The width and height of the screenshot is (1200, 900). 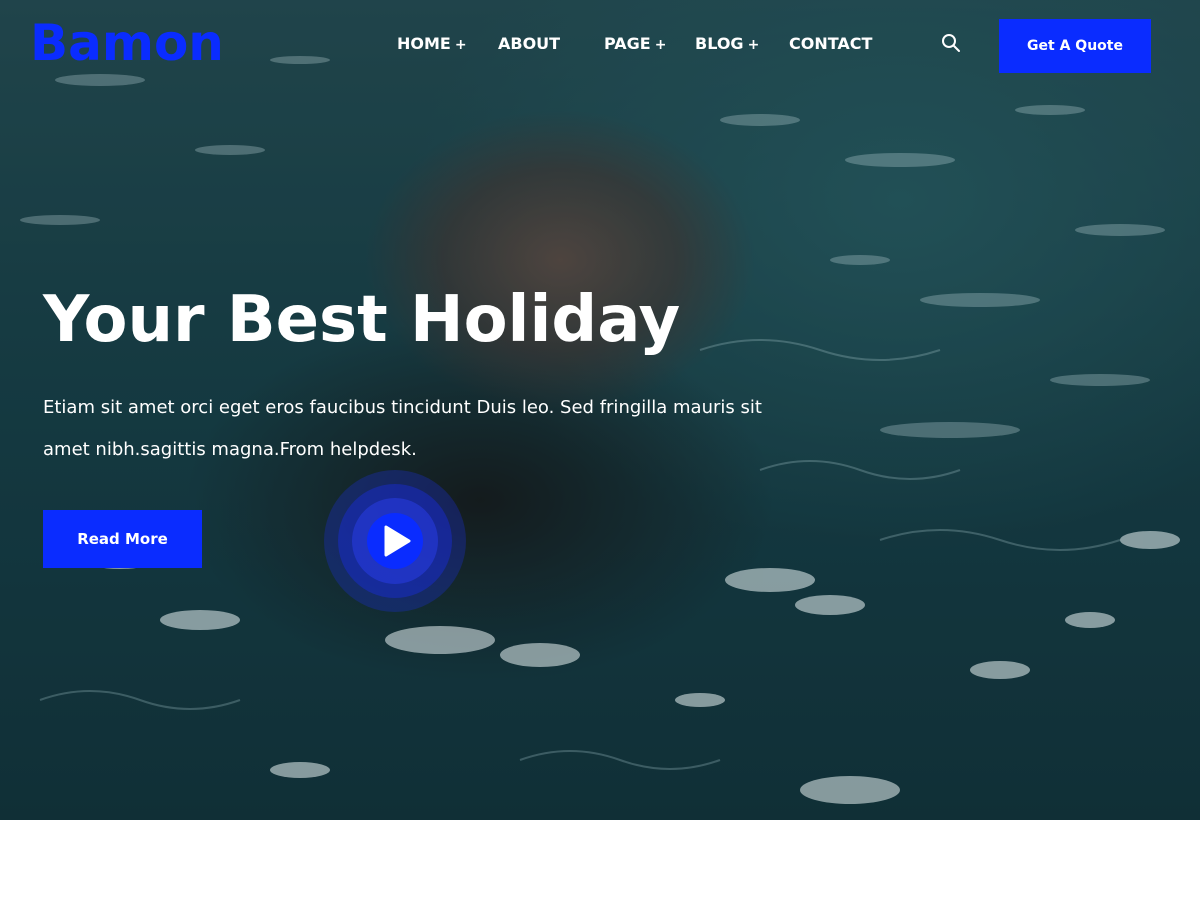 I want to click on get-quote-button: Get A Quote, so click(x=1075, y=46).